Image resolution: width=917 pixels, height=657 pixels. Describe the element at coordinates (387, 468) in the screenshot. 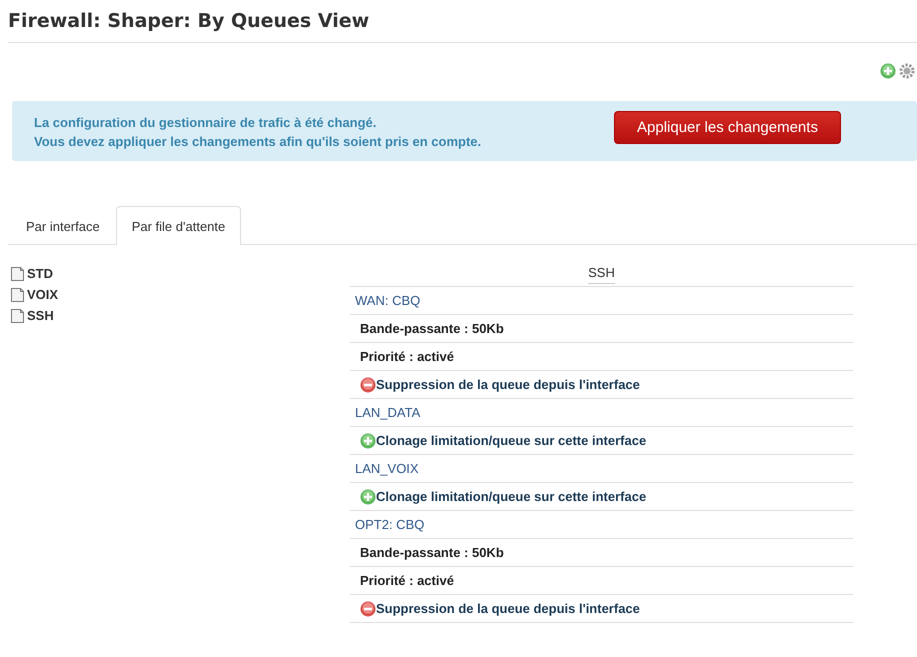

I see `interface-label: LAN_VOIX` at that location.